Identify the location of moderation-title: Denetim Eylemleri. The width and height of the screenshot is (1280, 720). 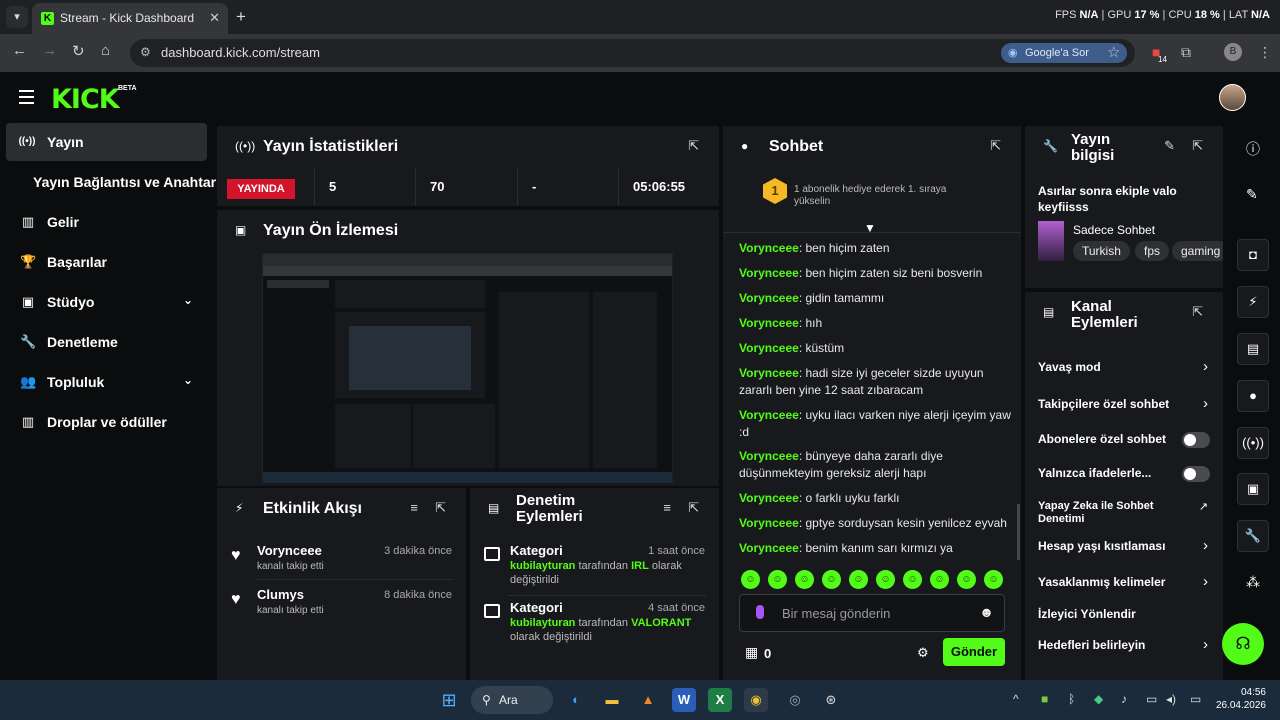
(549, 508).